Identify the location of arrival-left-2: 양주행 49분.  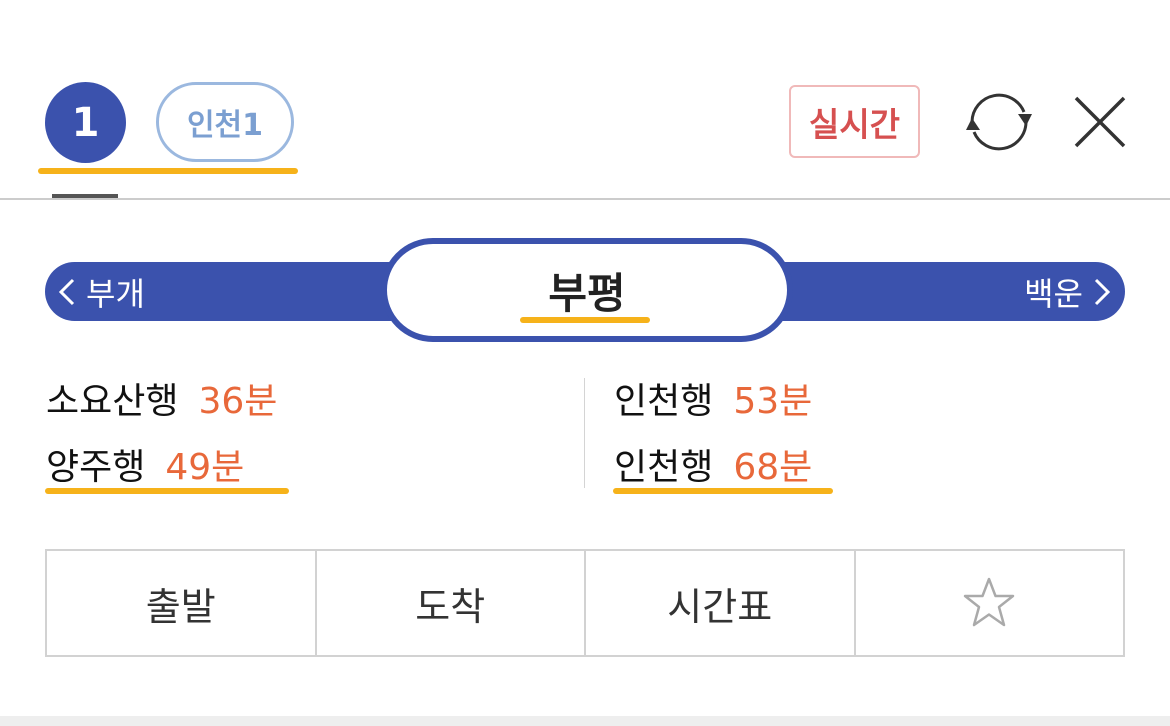
(145, 464).